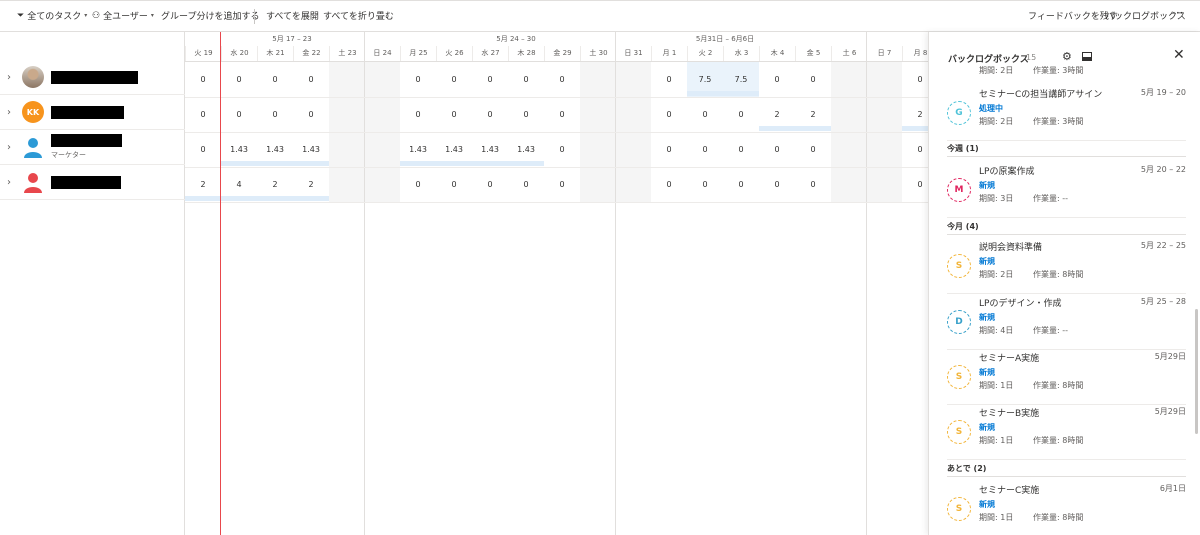 The width and height of the screenshot is (1200, 535). Describe the element at coordinates (884, 53) in the screenshot. I see `day-header: 日 7` at that location.